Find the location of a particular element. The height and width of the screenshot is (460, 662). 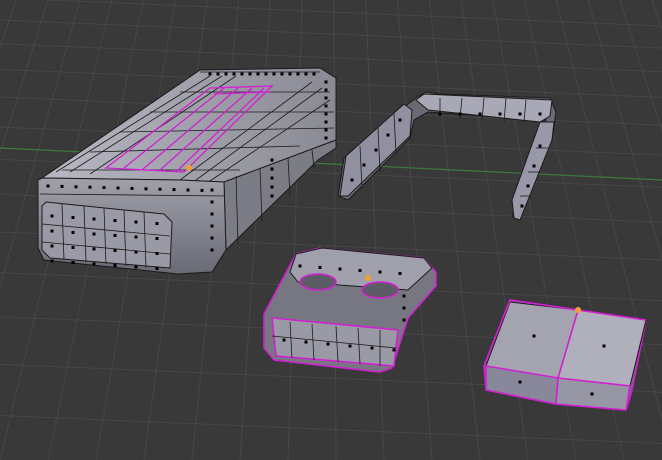

u-shaped-strap is located at coordinates (447, 156).